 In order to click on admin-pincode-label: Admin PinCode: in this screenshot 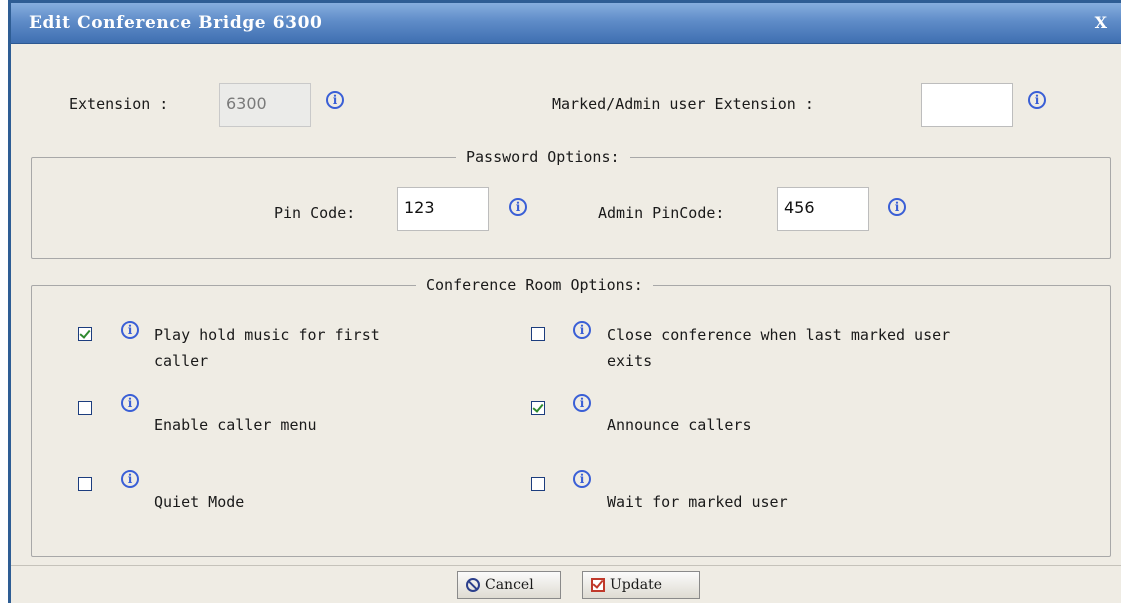, I will do `click(661, 213)`.